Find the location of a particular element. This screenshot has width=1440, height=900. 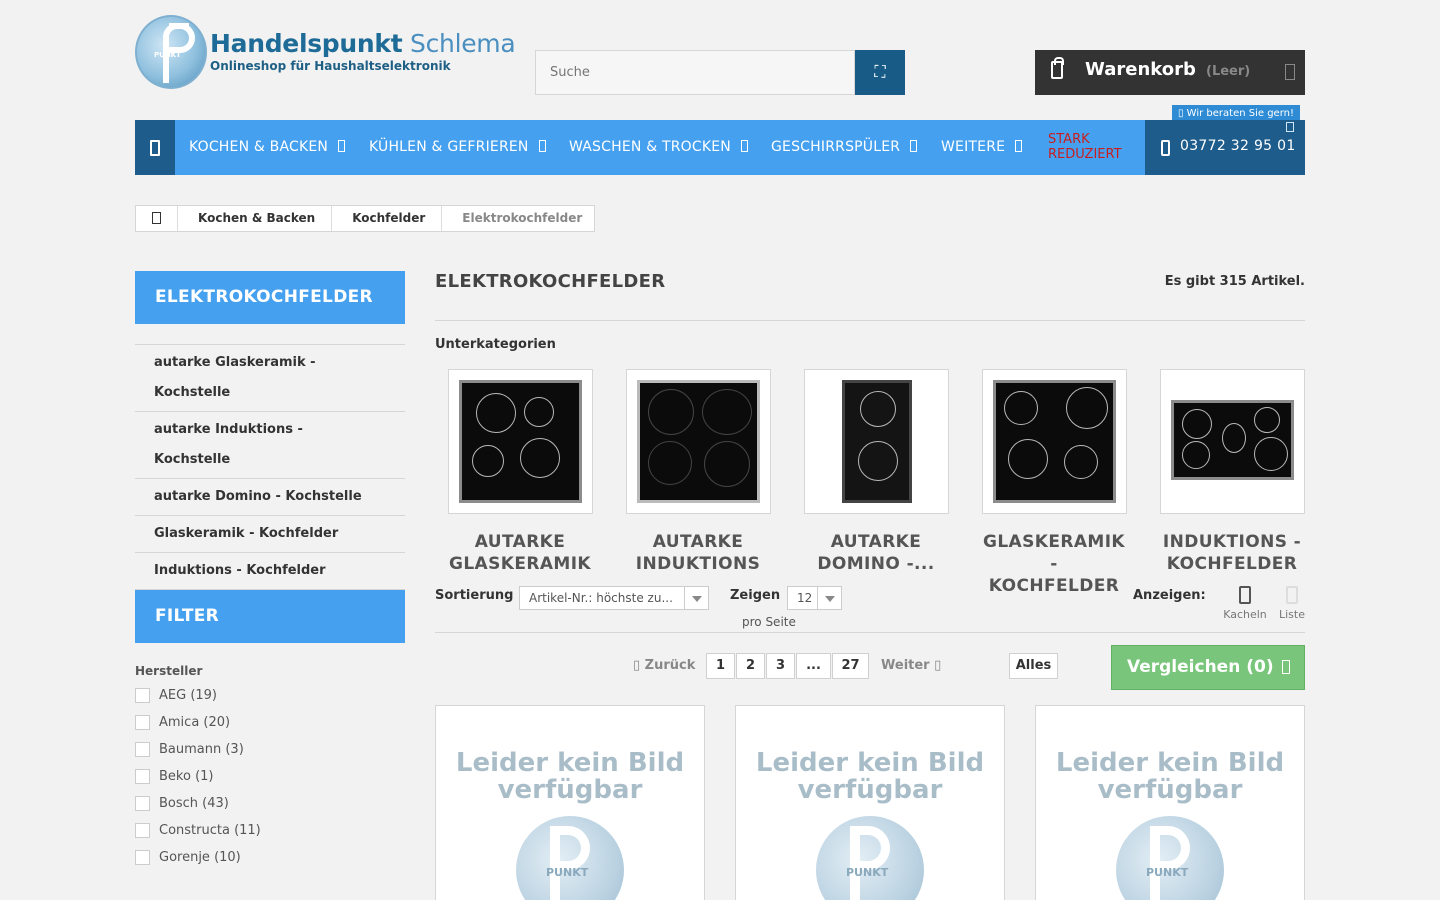

manufacturer-filter: Beko (1) is located at coordinates (270, 779).